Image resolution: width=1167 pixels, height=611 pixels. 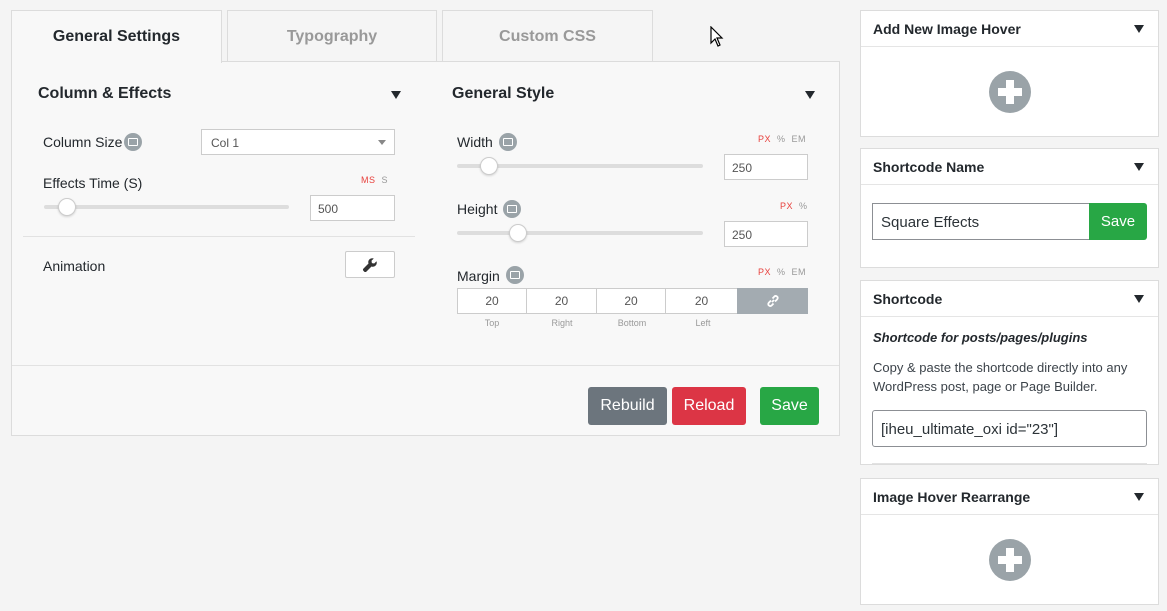 What do you see at coordinates (631, 301) in the screenshot?
I see `margin-bottom-input: 20` at bounding box center [631, 301].